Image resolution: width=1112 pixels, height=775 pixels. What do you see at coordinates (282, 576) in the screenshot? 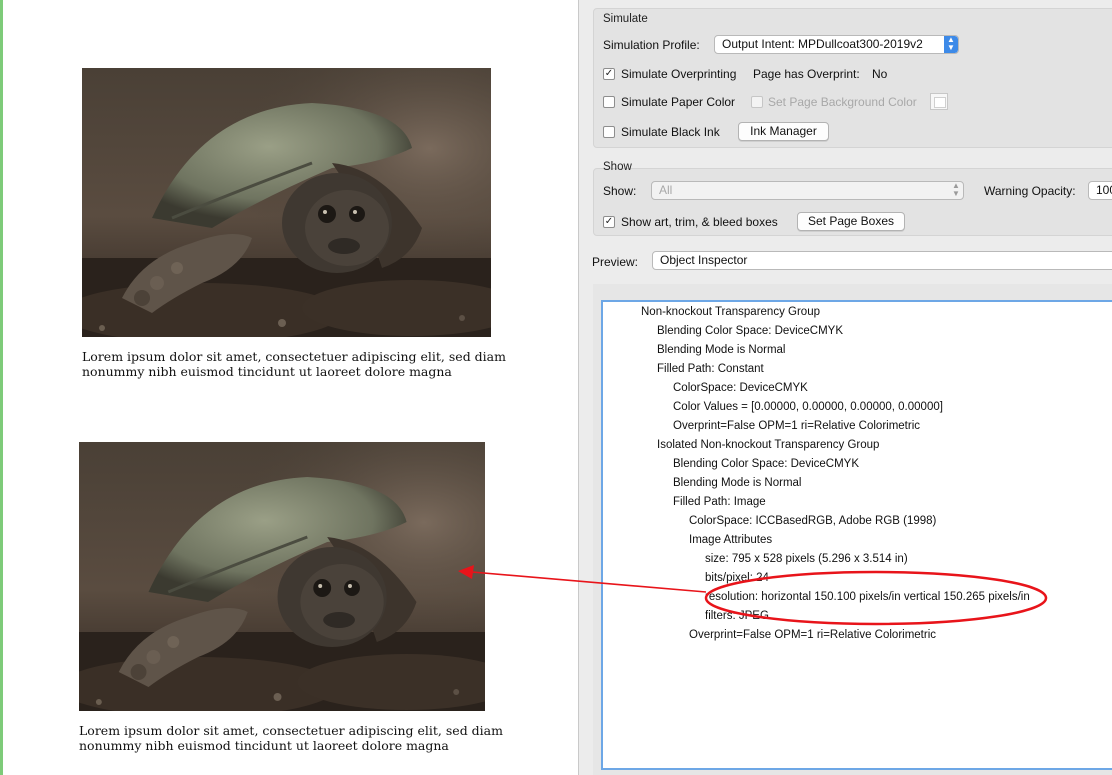
I see `turtle-photo-bottom` at bounding box center [282, 576].